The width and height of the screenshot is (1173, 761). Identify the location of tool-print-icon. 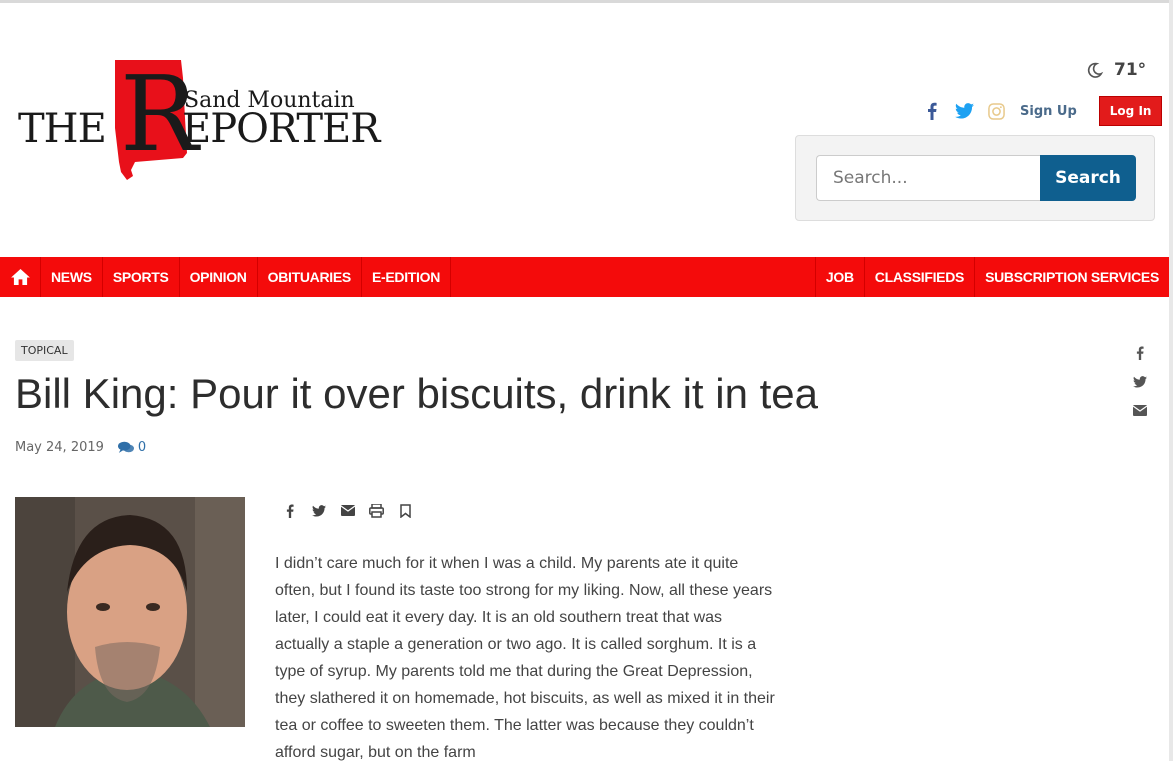
(376, 510).